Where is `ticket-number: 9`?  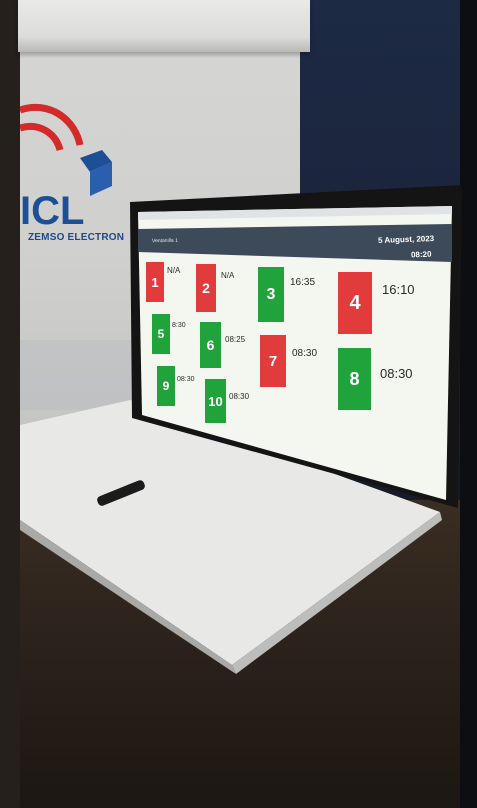 ticket-number: 9 is located at coordinates (166, 386).